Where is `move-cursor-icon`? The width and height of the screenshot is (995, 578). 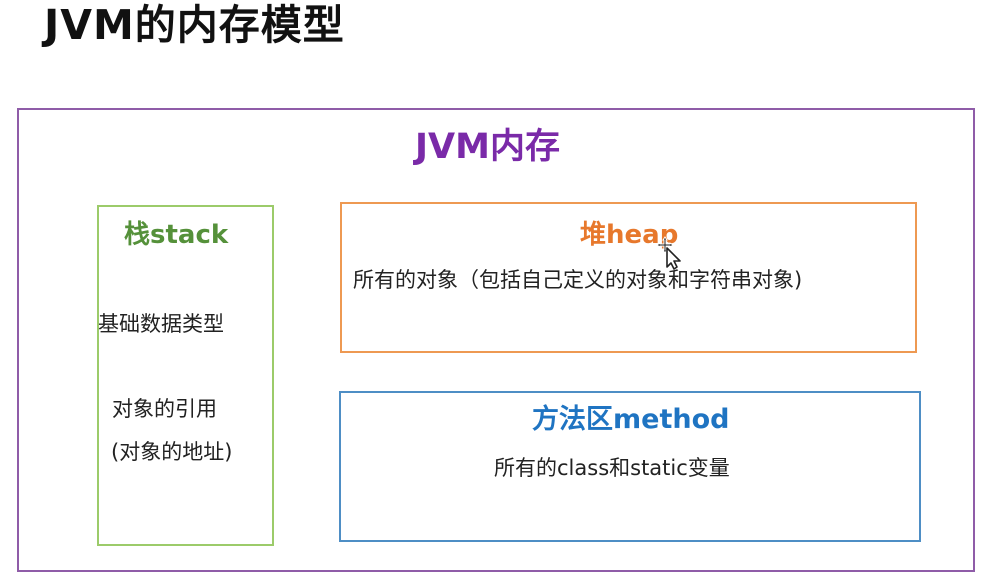
move-cursor-icon is located at coordinates (668, 253).